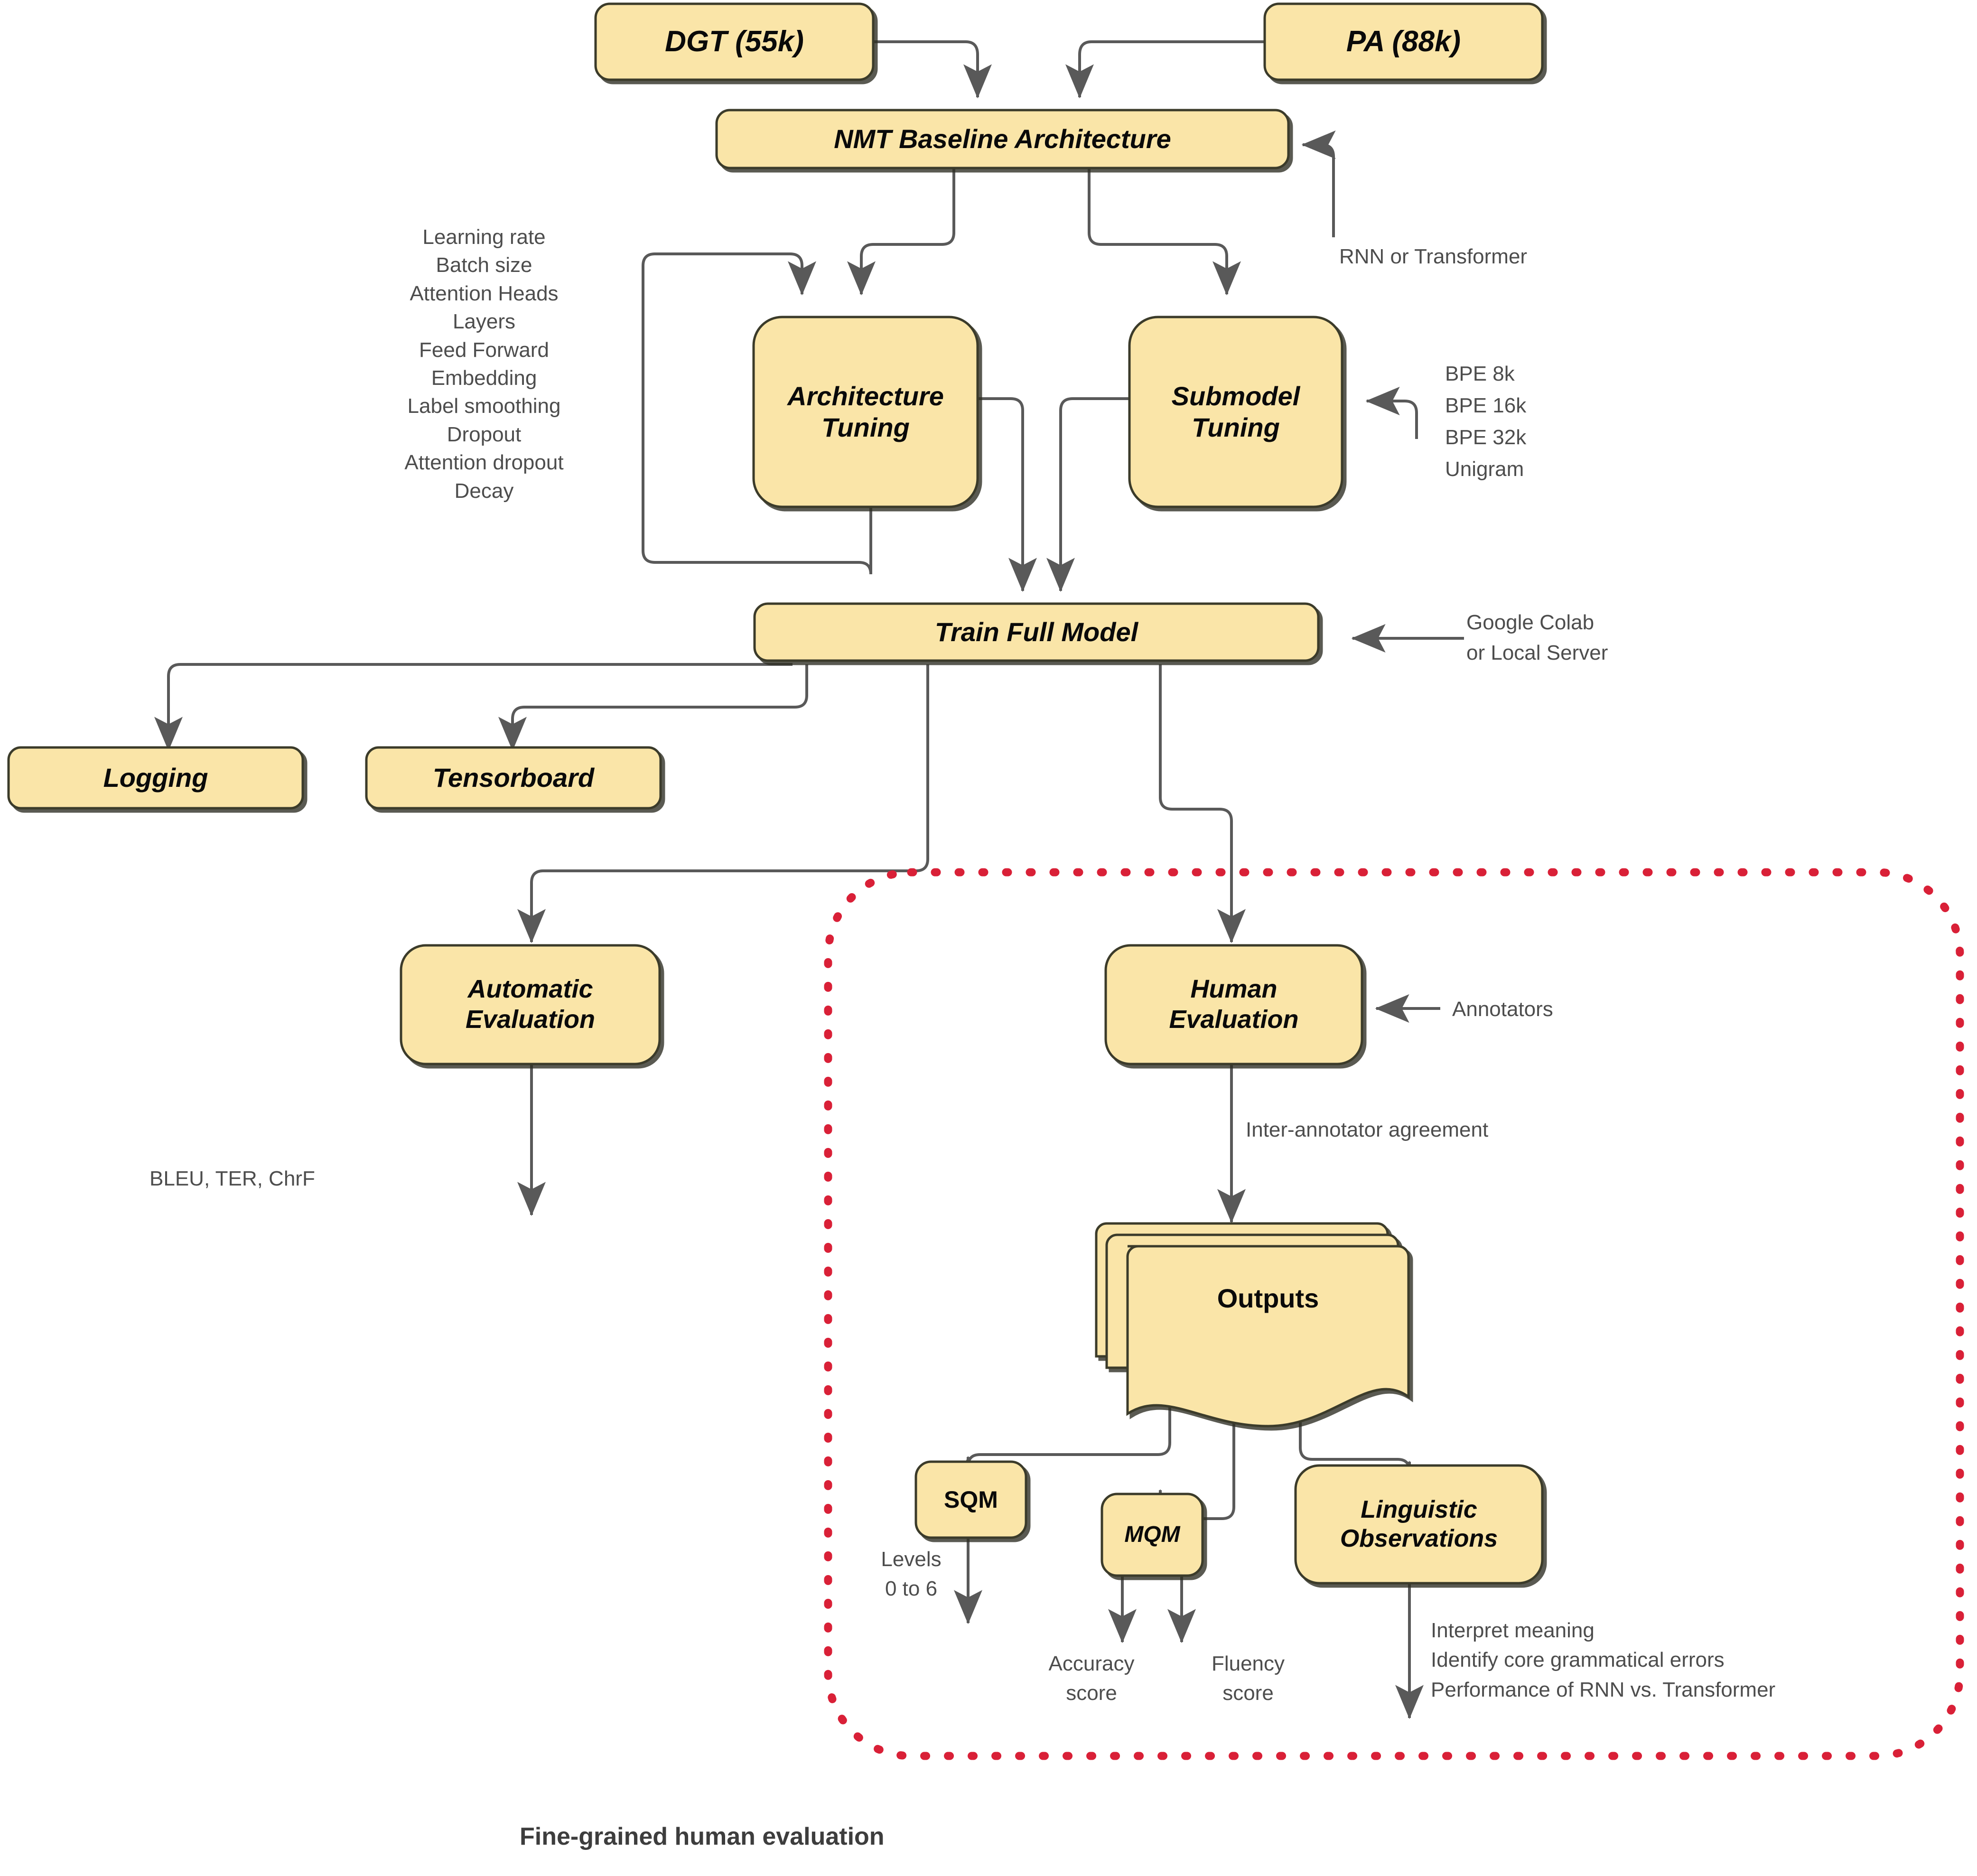 The height and width of the screenshot is (1876, 1977). What do you see at coordinates (513, 778) in the screenshot?
I see `node-tensorboard` at bounding box center [513, 778].